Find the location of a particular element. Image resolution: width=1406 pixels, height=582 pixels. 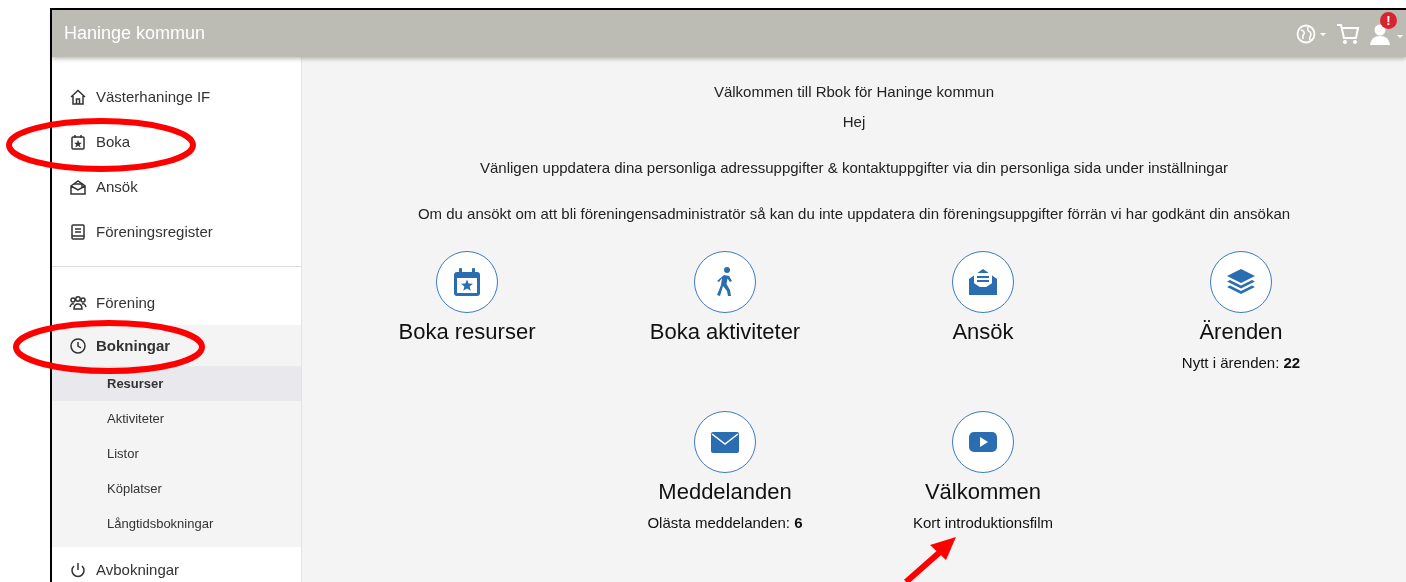

tile-subtitle: Nytt i ärenden: 22 is located at coordinates (1241, 363).